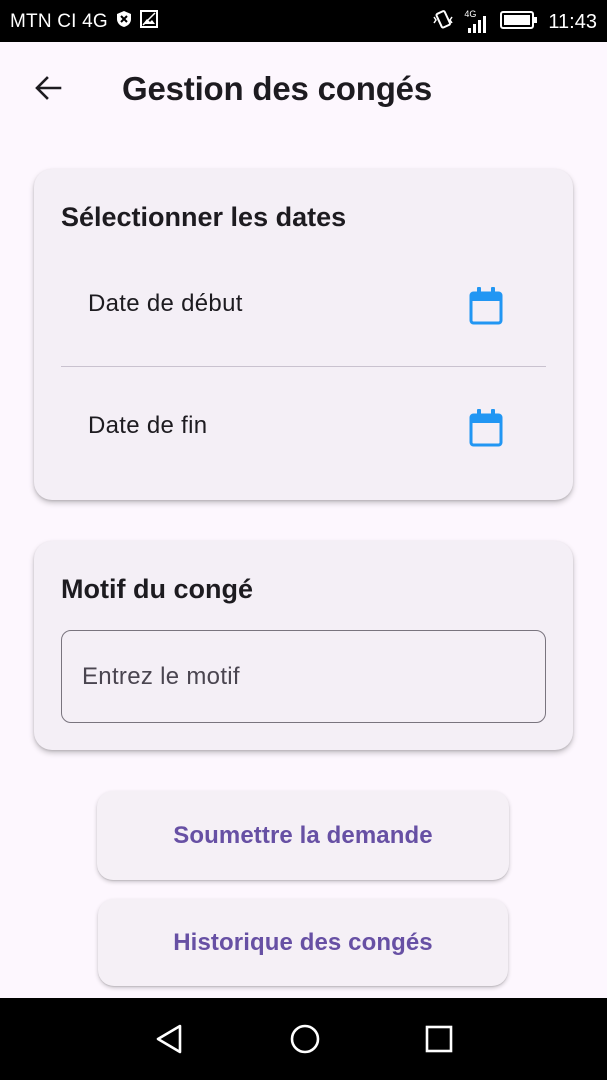 This screenshot has height=1080, width=607. I want to click on arrow-left-icon, so click(48, 90).